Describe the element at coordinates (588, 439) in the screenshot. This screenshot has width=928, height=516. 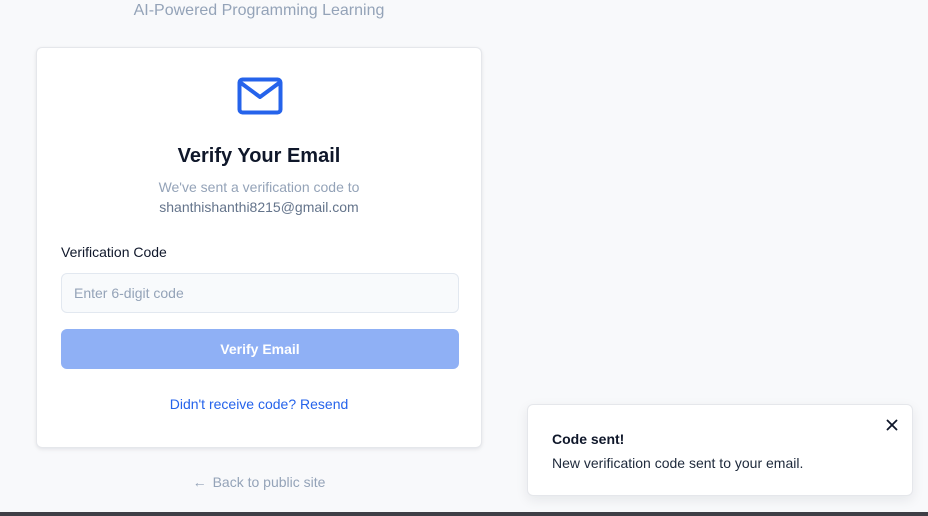
I see `toast-title: Code sent!` at that location.